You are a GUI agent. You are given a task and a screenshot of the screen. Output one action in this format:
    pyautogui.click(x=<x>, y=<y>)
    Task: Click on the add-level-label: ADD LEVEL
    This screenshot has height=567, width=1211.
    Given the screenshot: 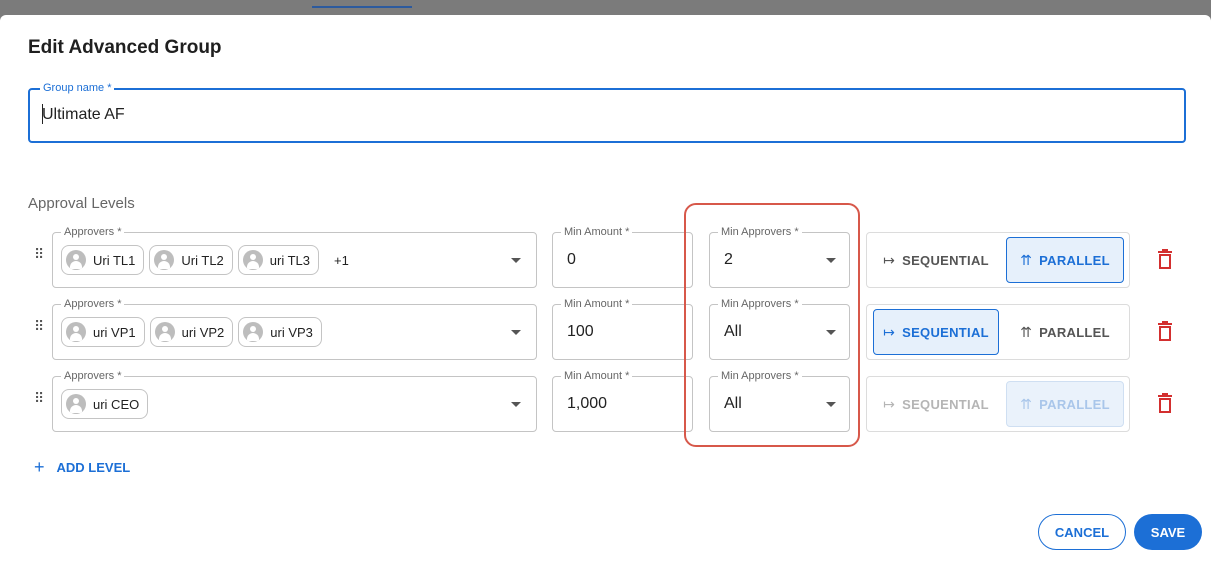 What is the action you would take?
    pyautogui.click(x=93, y=467)
    